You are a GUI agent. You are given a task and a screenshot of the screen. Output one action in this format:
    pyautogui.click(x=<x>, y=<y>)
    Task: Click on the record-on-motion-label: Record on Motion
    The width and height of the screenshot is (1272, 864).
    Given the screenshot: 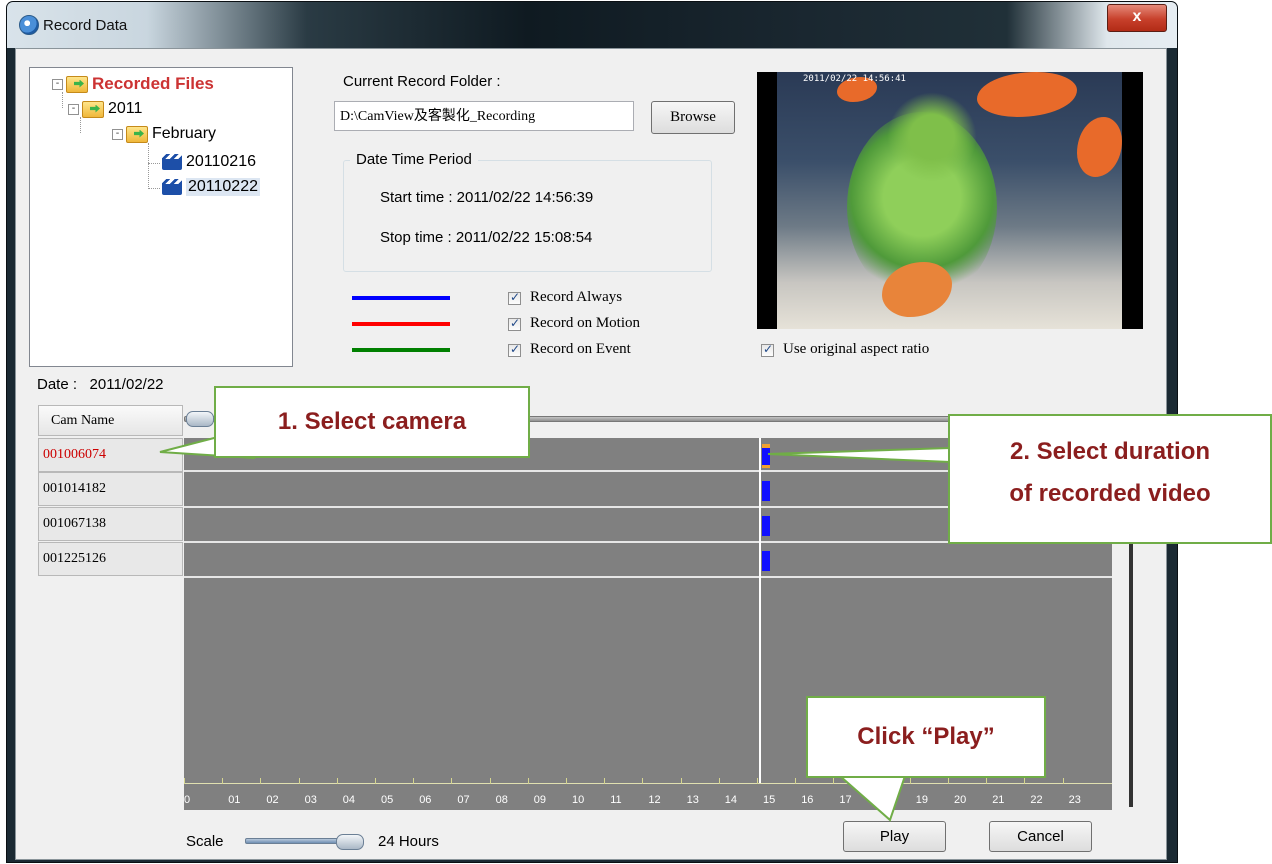 What is the action you would take?
    pyautogui.click(x=585, y=323)
    